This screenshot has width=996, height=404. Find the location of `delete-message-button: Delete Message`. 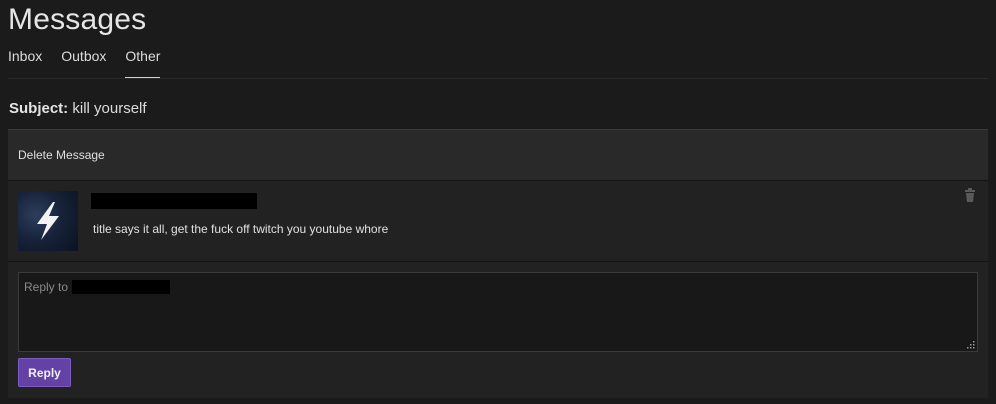

delete-message-button: Delete Message is located at coordinates (61, 155).